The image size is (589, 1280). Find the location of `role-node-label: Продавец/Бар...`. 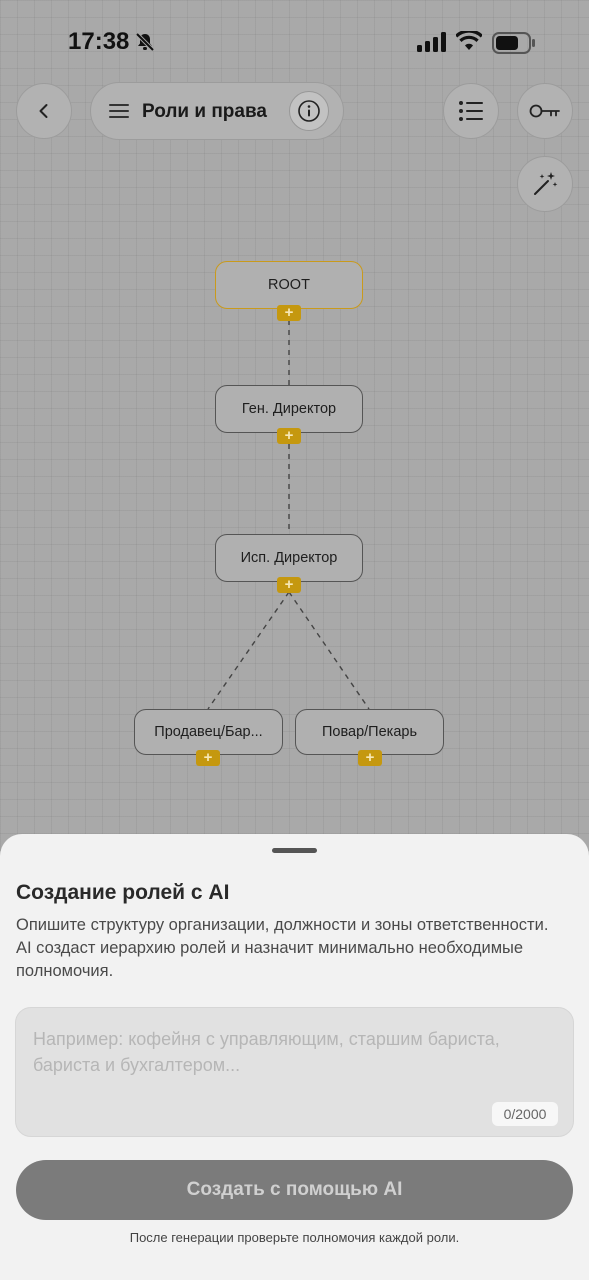

role-node-label: Продавец/Бар... is located at coordinates (208, 732).